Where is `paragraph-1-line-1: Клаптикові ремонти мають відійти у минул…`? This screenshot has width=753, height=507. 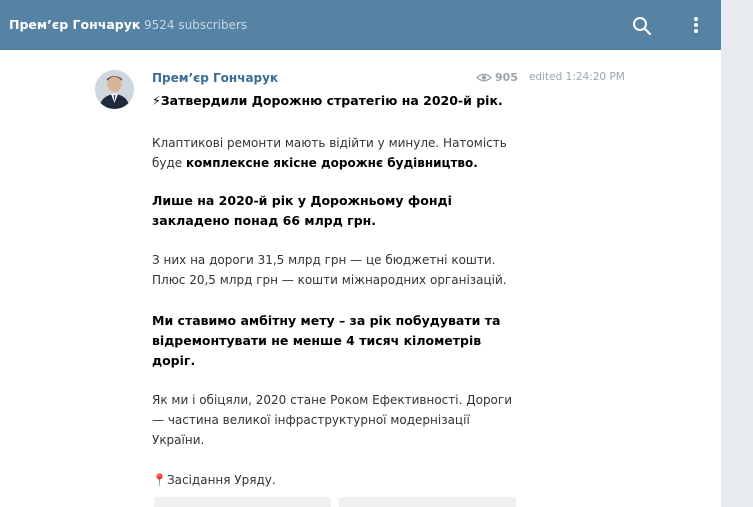
paragraph-1-line-1: Клаптикові ремонти мають відійти у минул… is located at coordinates (329, 143).